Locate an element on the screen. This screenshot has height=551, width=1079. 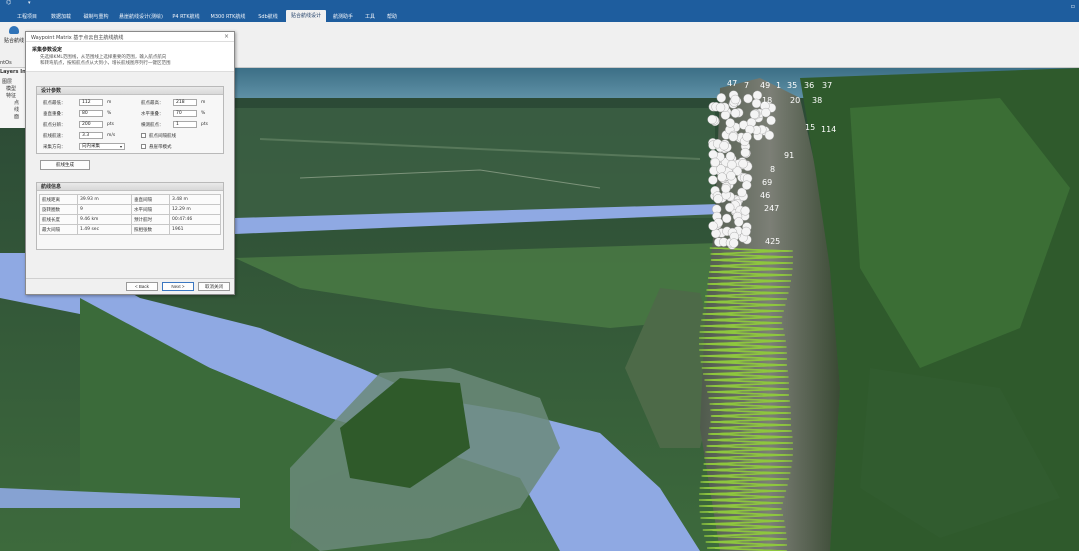
waypoint-label: 114 is located at coordinates (828, 129).